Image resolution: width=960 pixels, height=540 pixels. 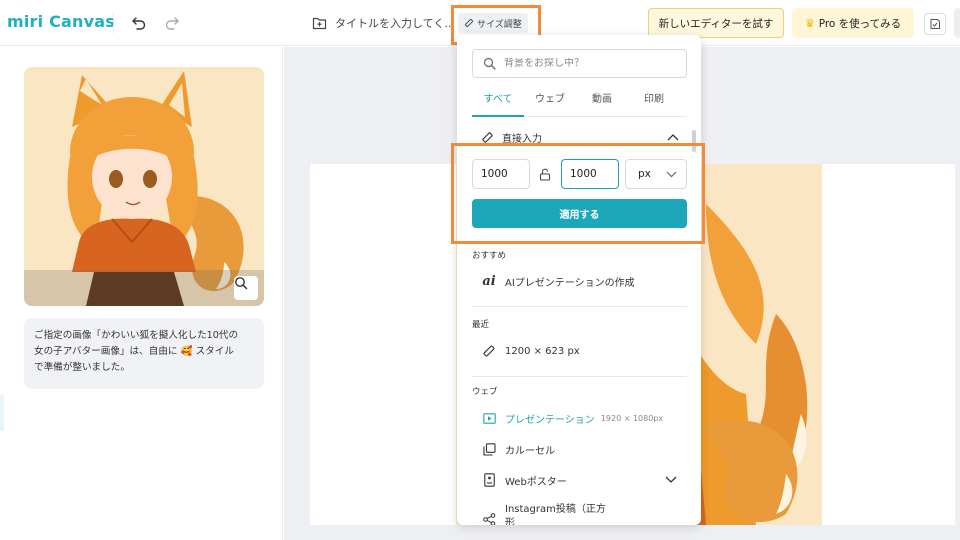 I want to click on share-icon, so click(x=489, y=518).